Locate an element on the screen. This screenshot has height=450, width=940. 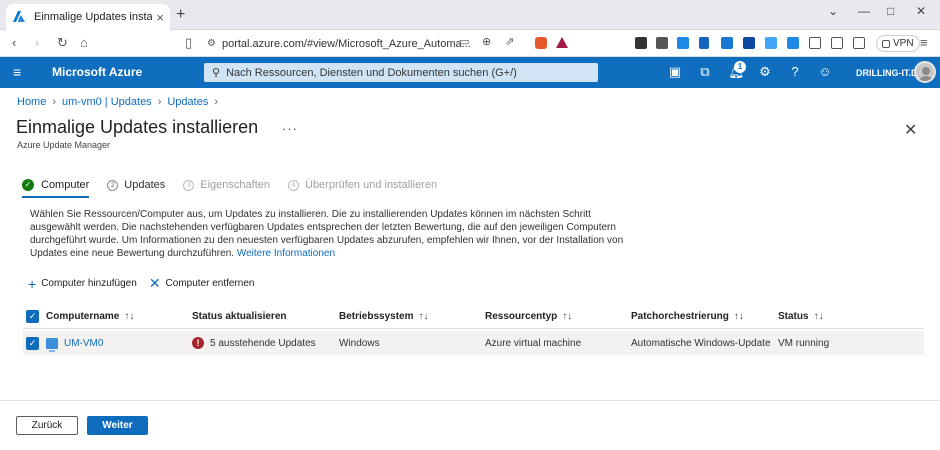
brave-shield-icon is located at coordinates (541, 43).